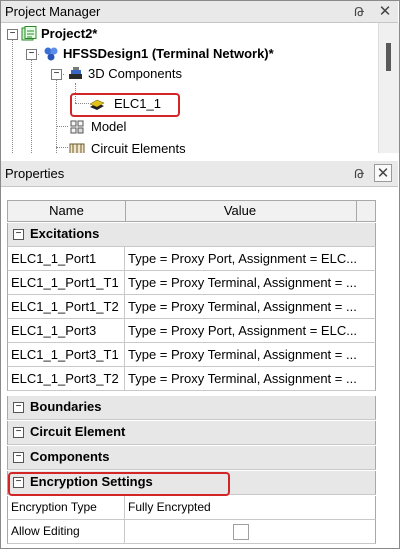  Describe the element at coordinates (199, 174) in the screenshot. I see `properties-header: Properties Թ ✕` at that location.